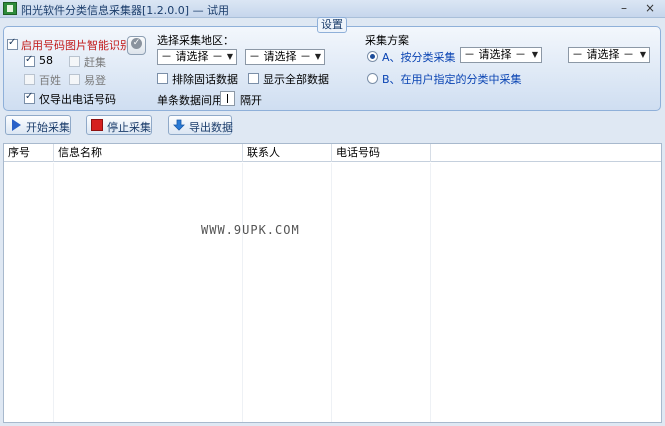 The height and width of the screenshot is (426, 665). I want to click on category-select-value: － 请选择 －, so click(495, 54).